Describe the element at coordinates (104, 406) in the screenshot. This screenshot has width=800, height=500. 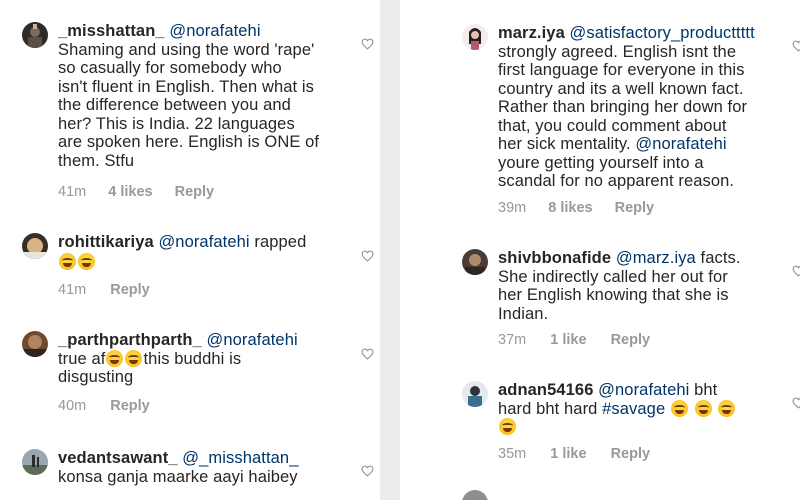
I see `comment-meta: 40m Reply` at that location.